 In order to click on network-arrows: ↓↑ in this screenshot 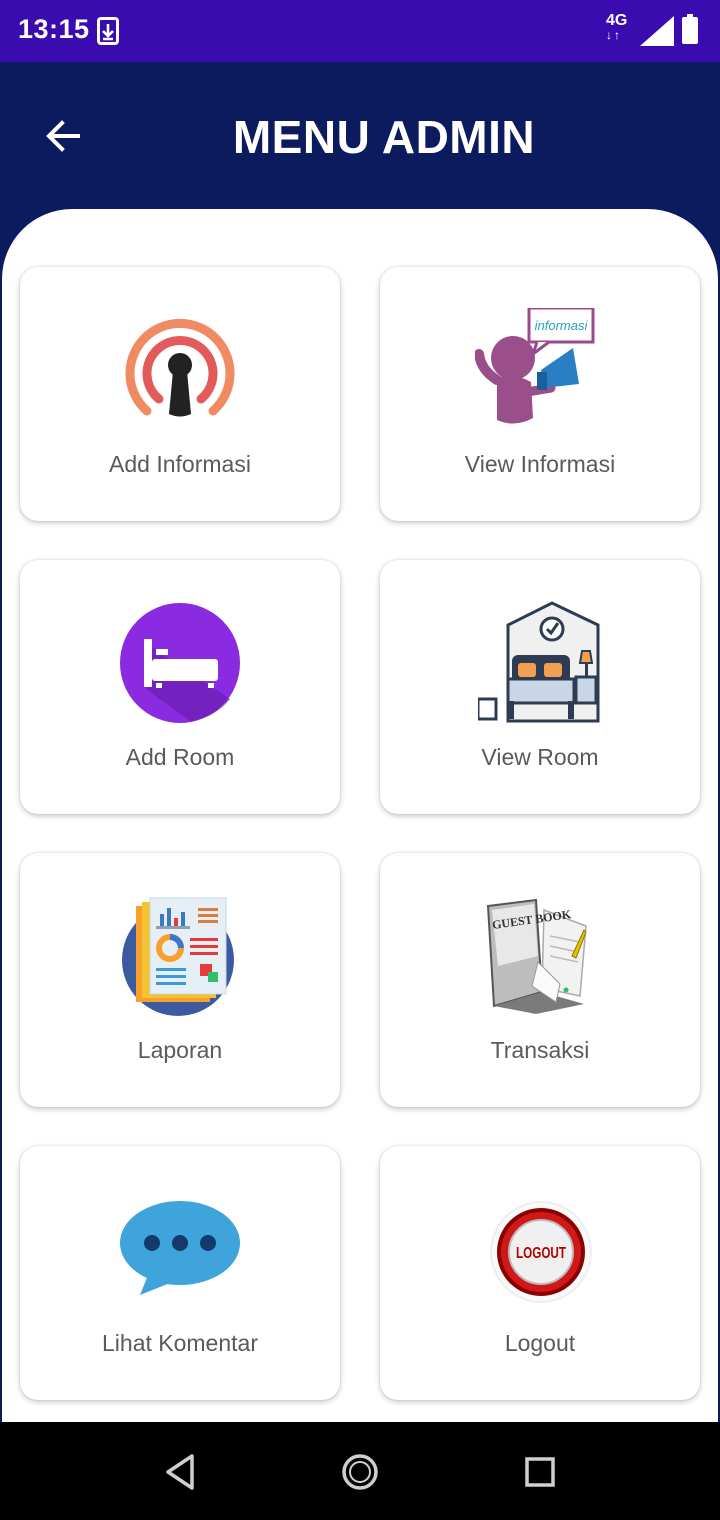, I will do `click(614, 35)`.